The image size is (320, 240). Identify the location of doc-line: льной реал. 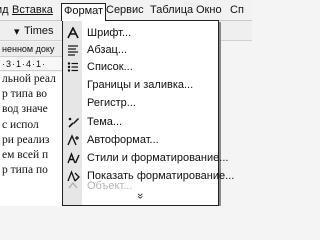
(29, 79).